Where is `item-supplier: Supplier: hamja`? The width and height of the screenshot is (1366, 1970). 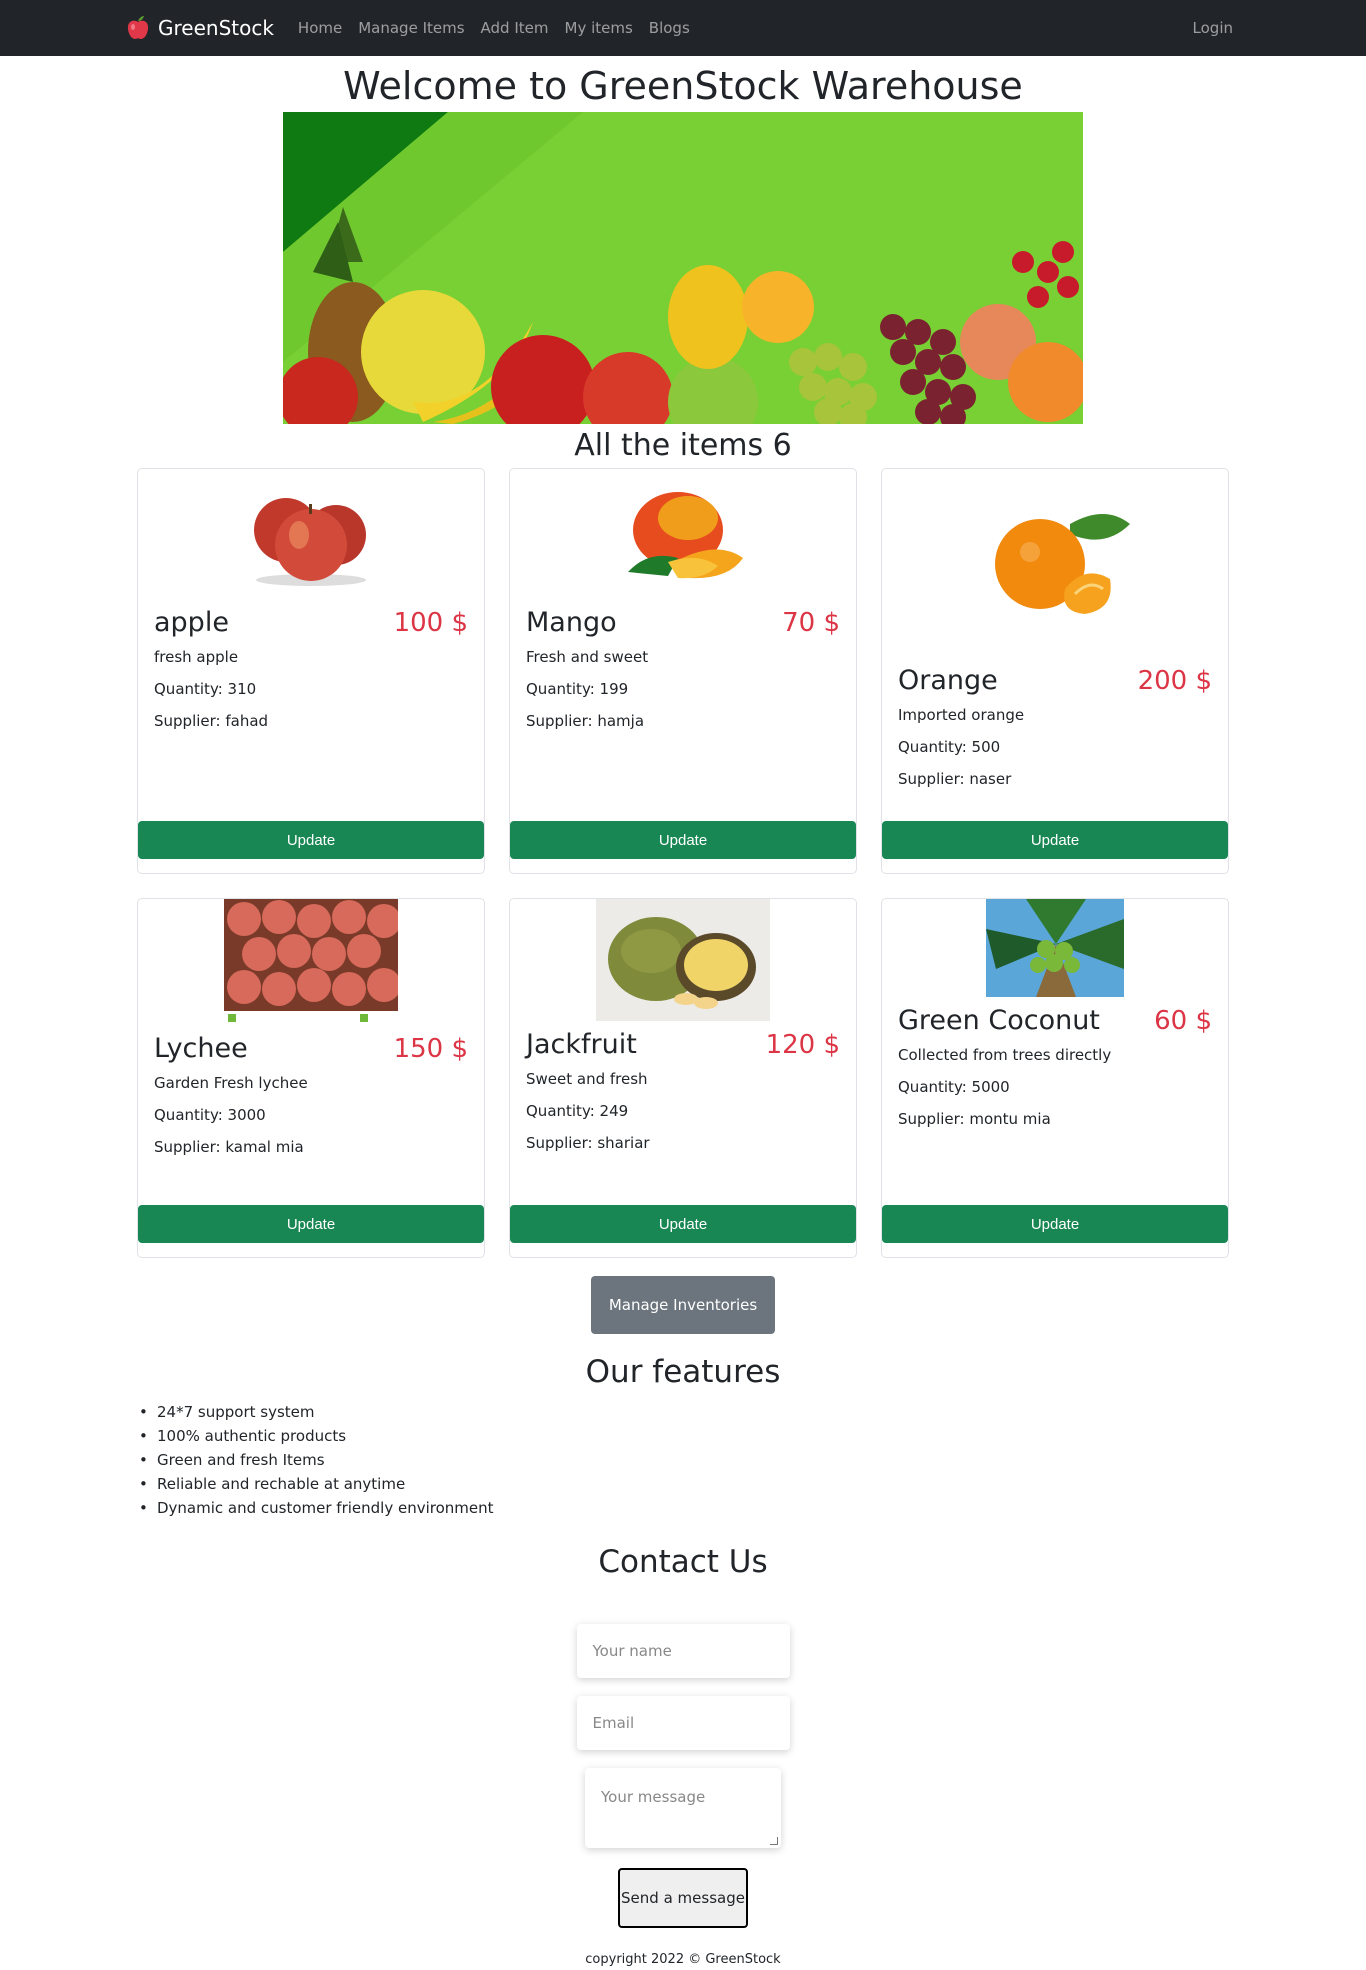
item-supplier: Supplier: hamja is located at coordinates (585, 721).